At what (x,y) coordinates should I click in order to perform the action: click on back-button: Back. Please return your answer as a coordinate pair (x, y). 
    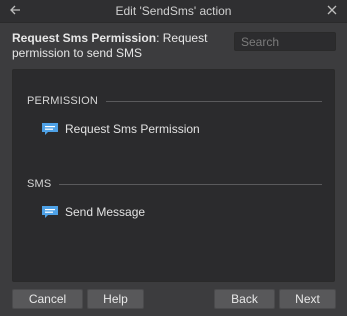
    Looking at the image, I should click on (244, 299).